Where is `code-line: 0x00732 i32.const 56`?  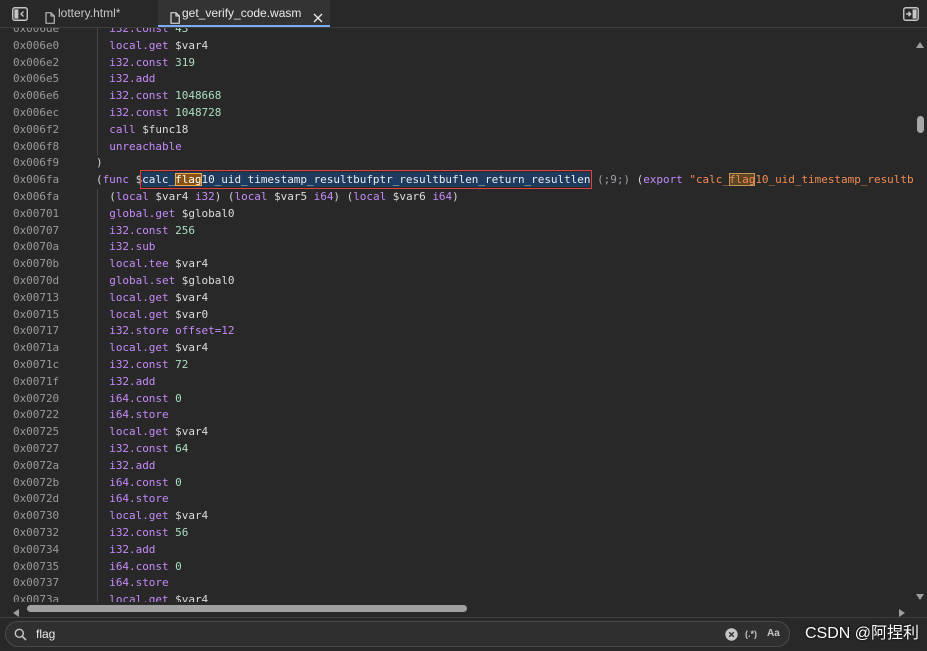
code-line: 0x00732 i32.const 56 is located at coordinates (456, 533).